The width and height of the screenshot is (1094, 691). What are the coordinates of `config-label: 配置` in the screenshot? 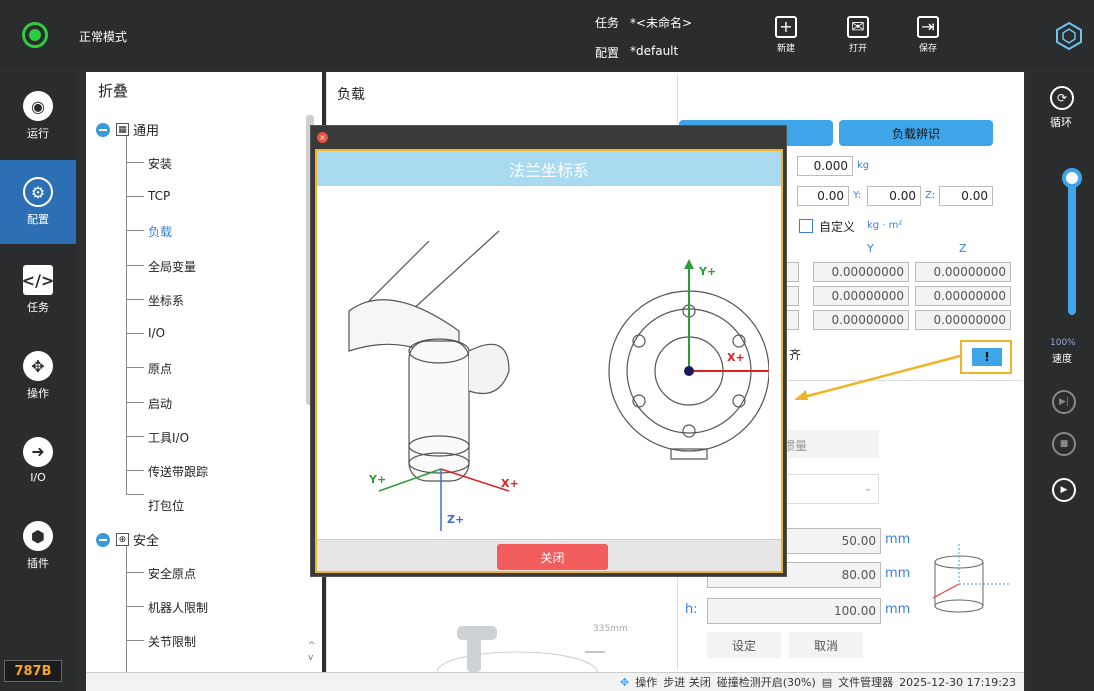 It's located at (607, 53).